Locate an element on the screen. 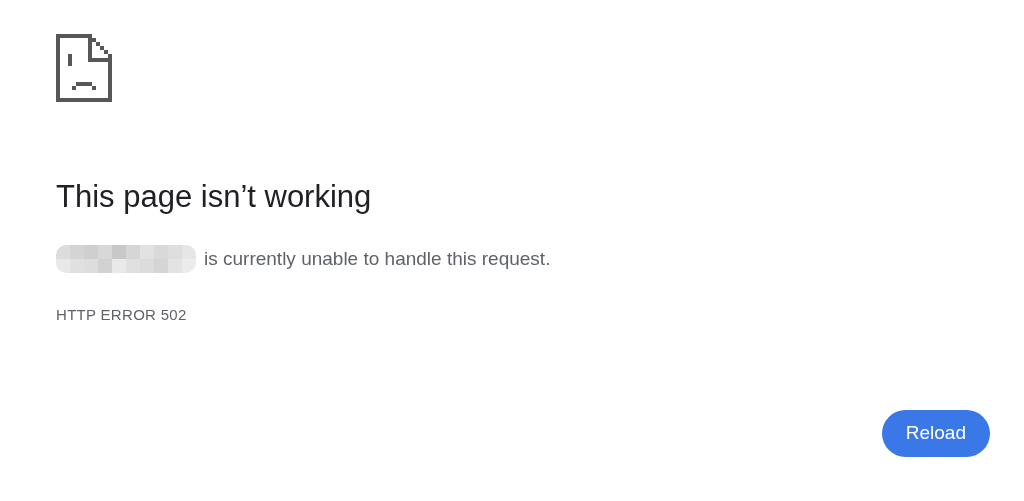  sad-page-icon is located at coordinates (84, 68).